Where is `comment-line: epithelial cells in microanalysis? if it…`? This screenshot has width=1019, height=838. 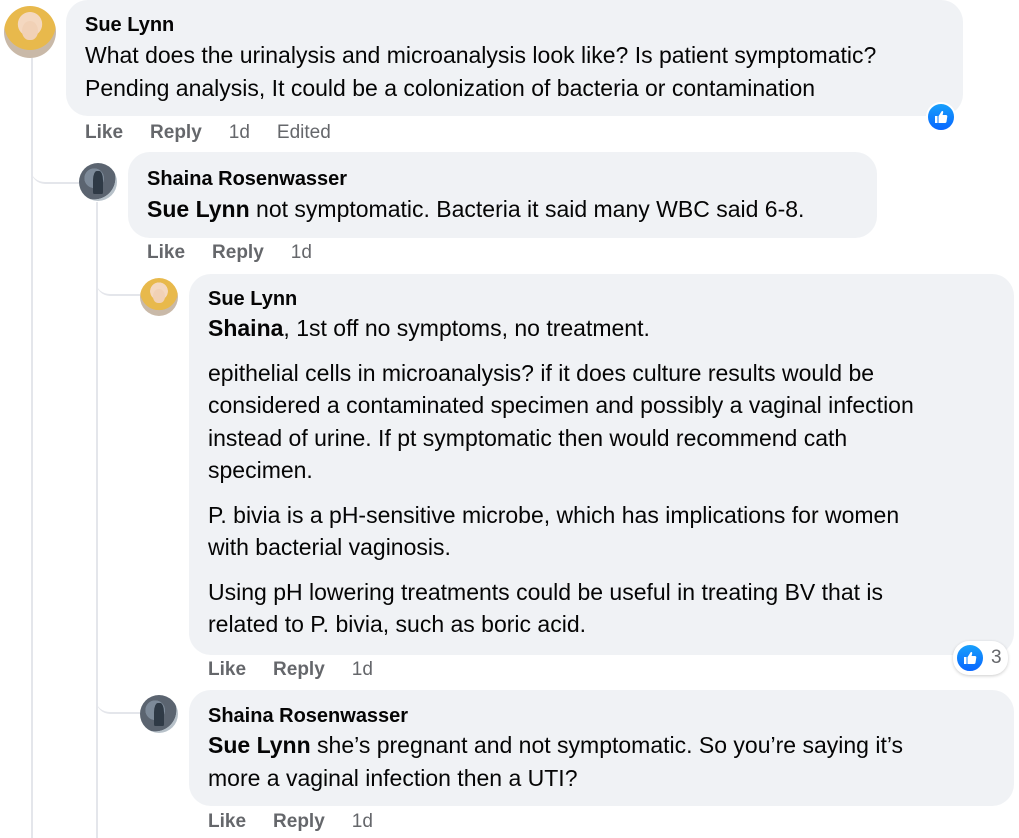
comment-line: epithelial cells in microanalysis? if it… is located at coordinates (541, 372).